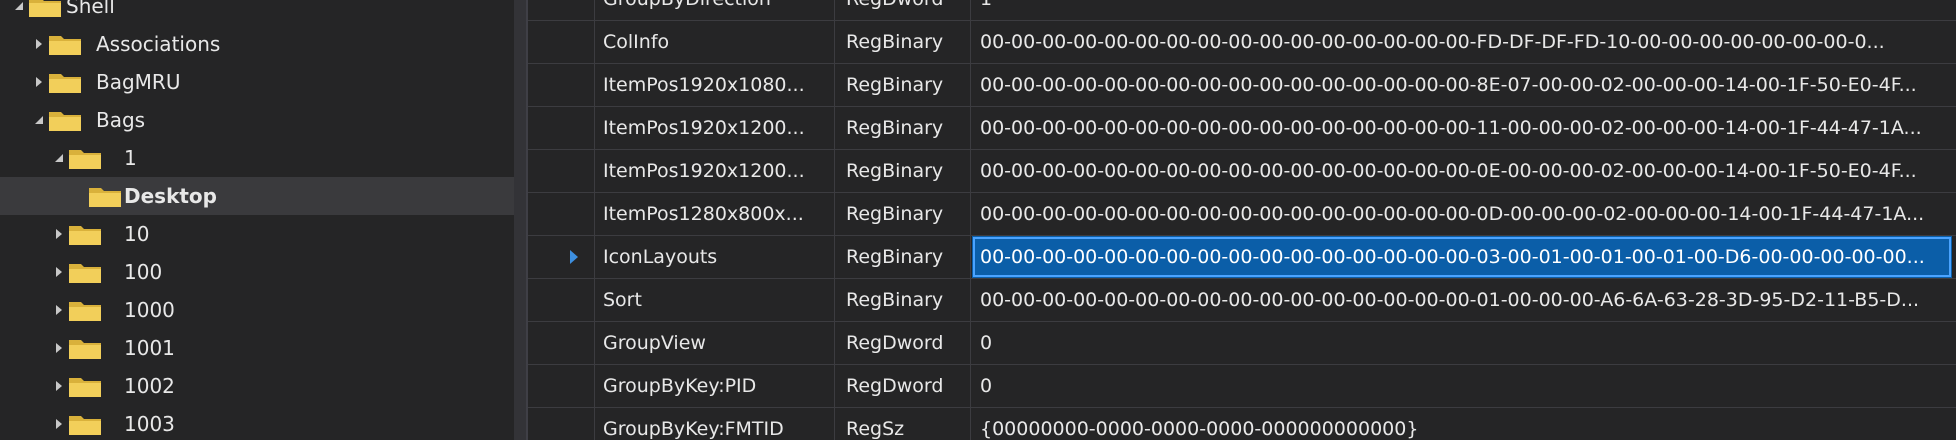 Image resolution: width=1956 pixels, height=440 pixels. I want to click on value-row-groupview: GroupView RegDword 0, so click(1242, 343).